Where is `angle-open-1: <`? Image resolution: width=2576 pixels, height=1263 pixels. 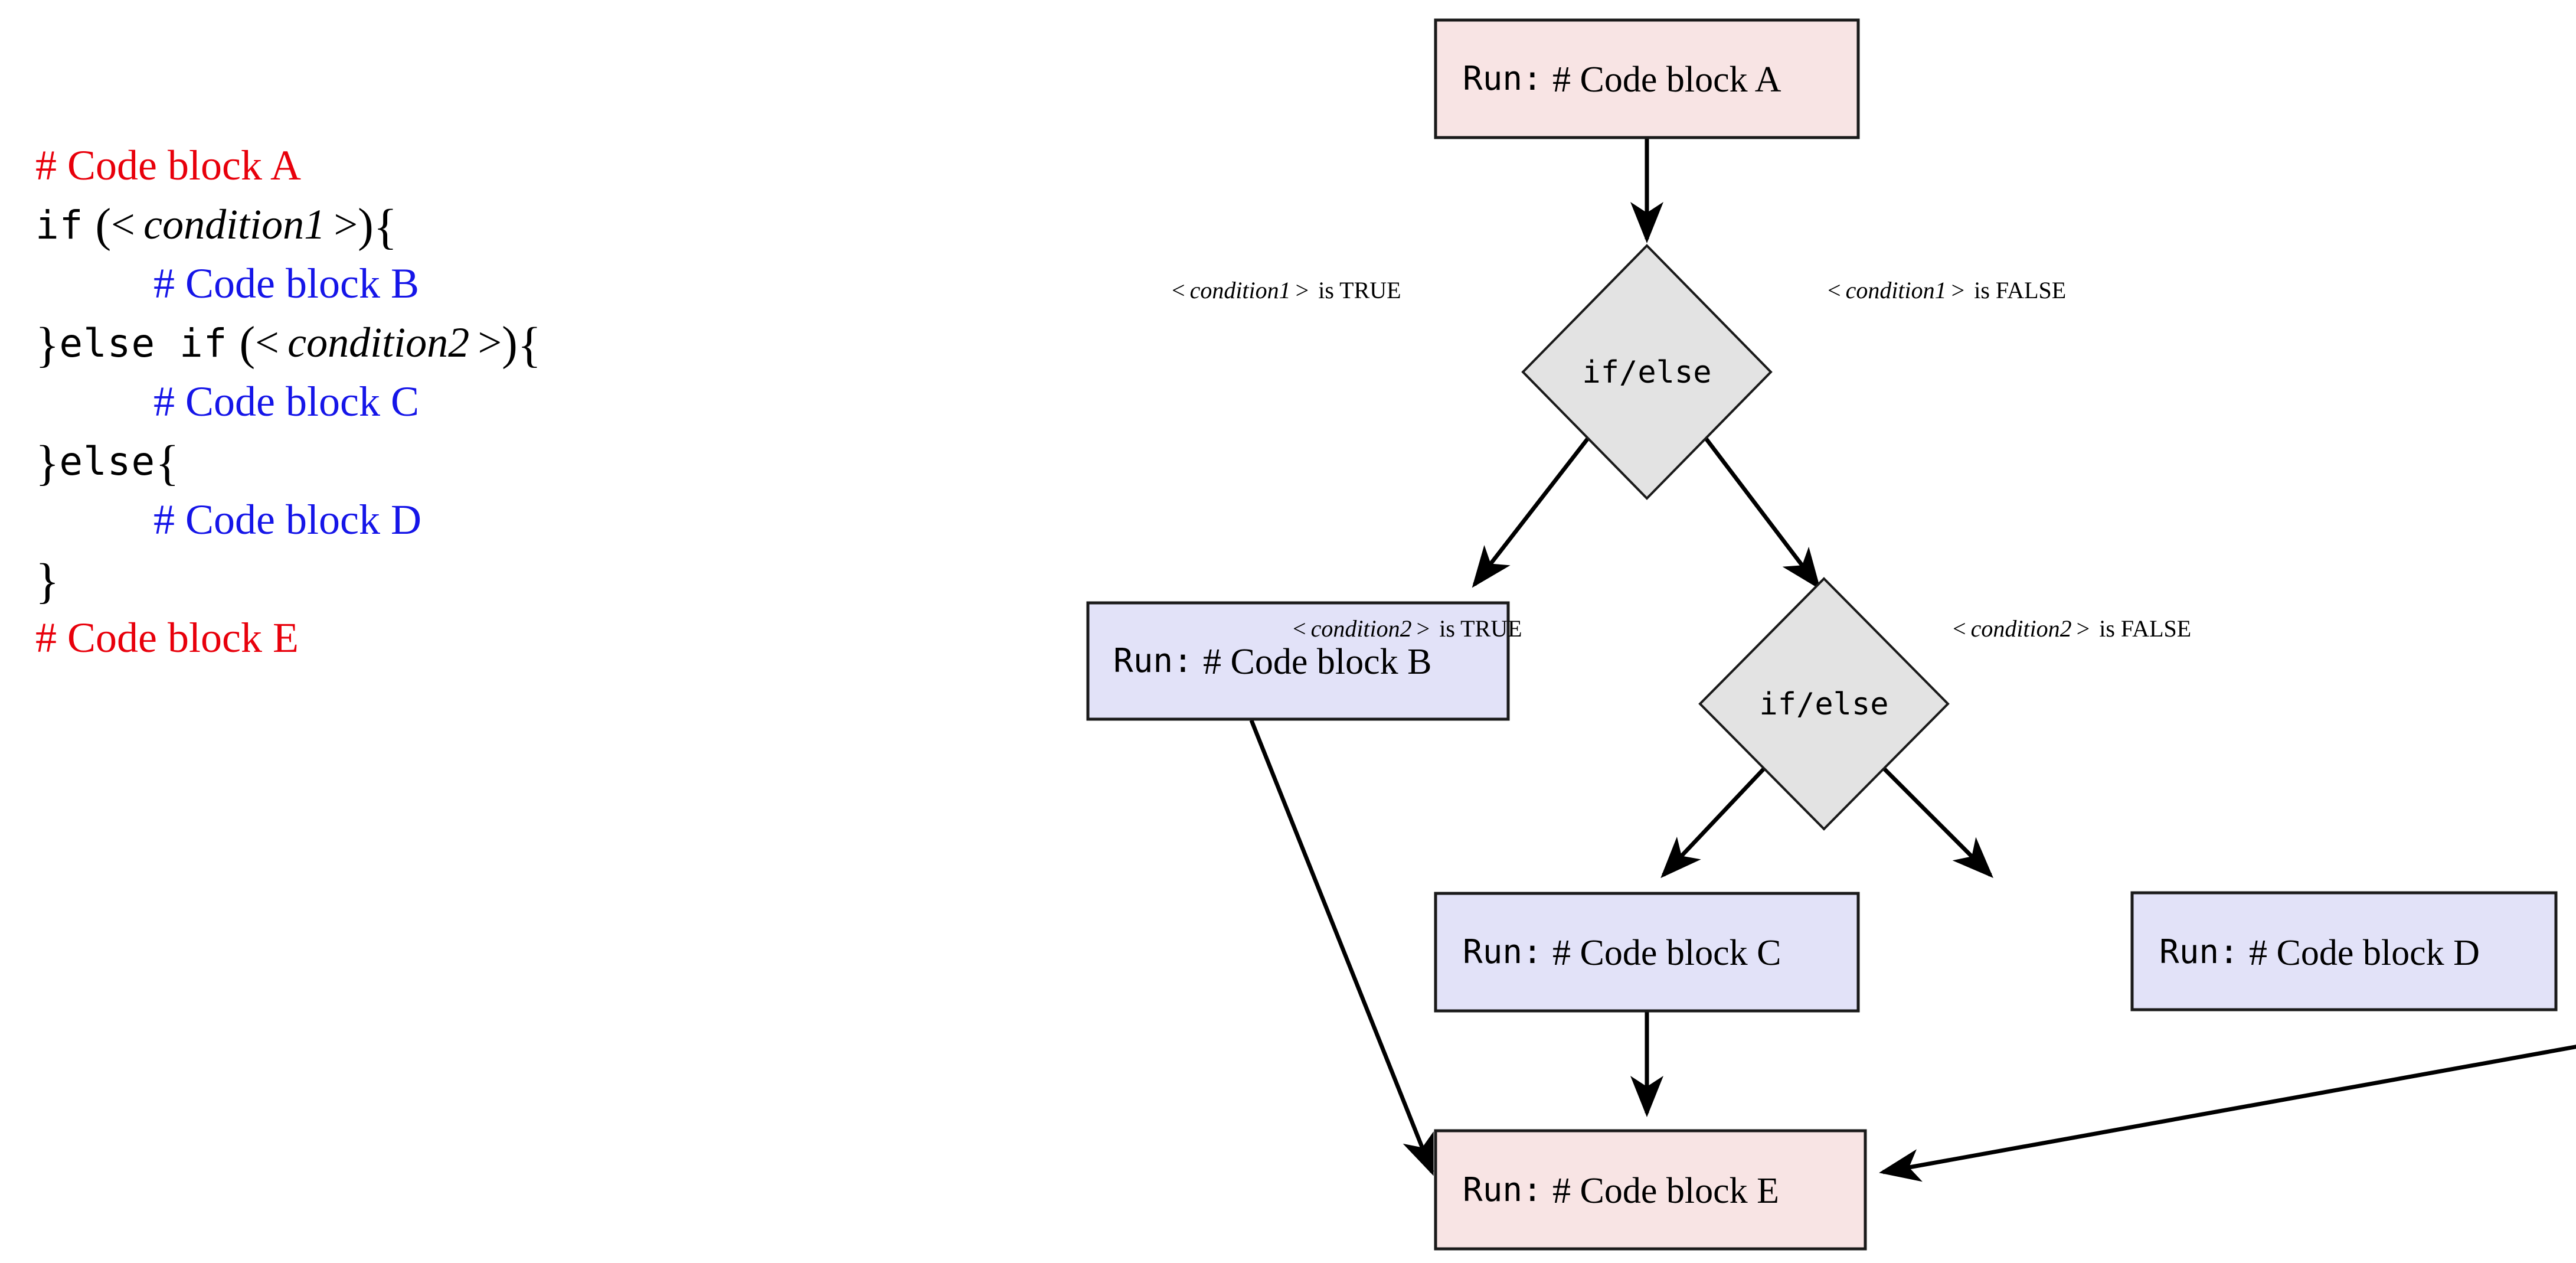
angle-open-1: < is located at coordinates (127, 225).